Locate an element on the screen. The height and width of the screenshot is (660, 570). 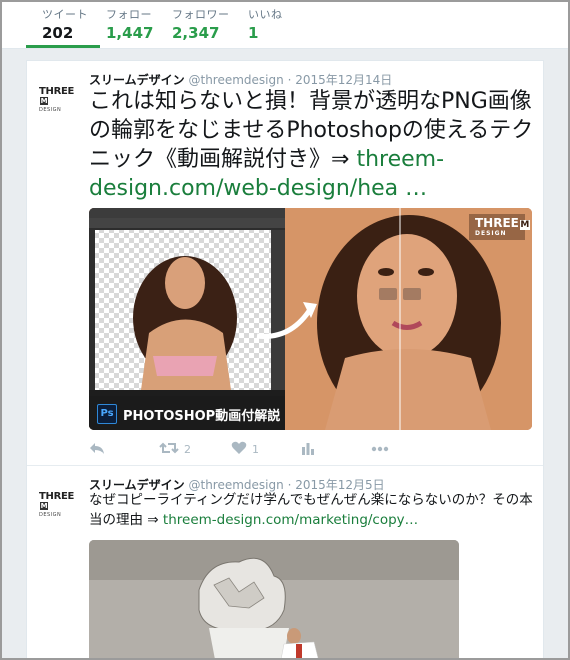
stat-tweets: ツイート 202 is located at coordinates (63, 25).